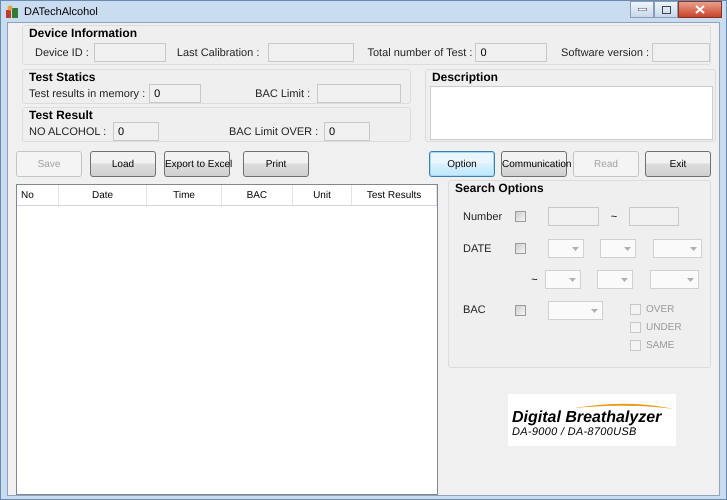  What do you see at coordinates (605, 52) in the screenshot?
I see `field-label: Software version :` at bounding box center [605, 52].